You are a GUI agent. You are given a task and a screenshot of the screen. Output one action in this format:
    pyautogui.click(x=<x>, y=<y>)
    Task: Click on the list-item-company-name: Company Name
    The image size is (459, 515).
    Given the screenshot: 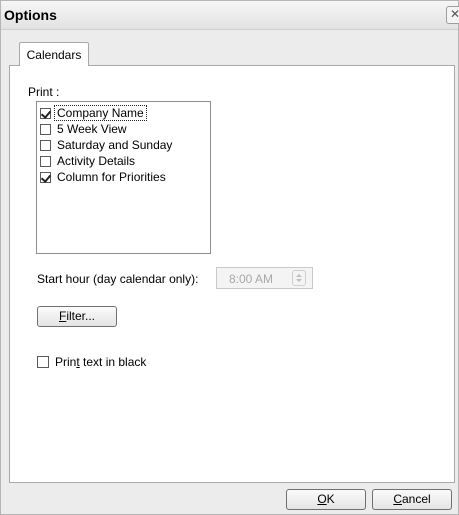 What is the action you would take?
    pyautogui.click(x=123, y=113)
    